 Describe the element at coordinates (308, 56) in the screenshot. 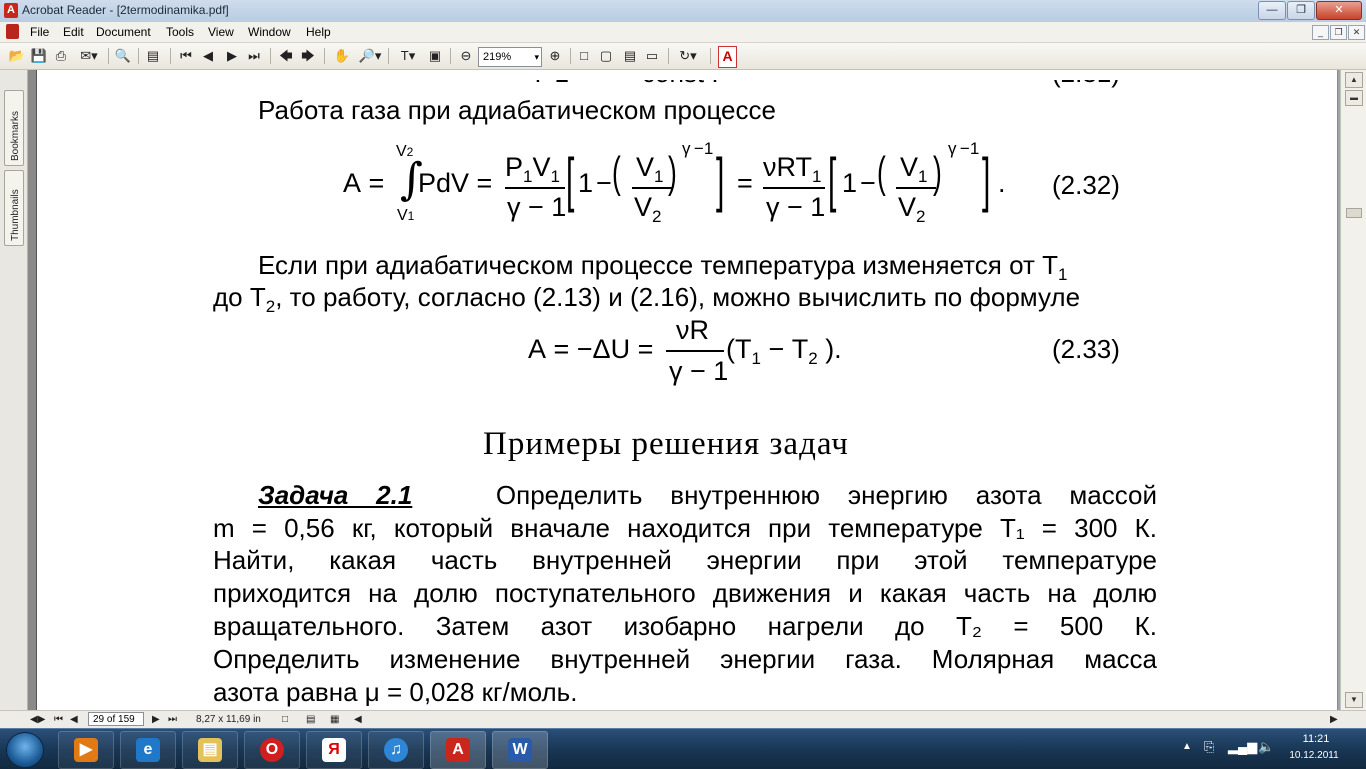

I see `forward-icon: 🡆` at that location.